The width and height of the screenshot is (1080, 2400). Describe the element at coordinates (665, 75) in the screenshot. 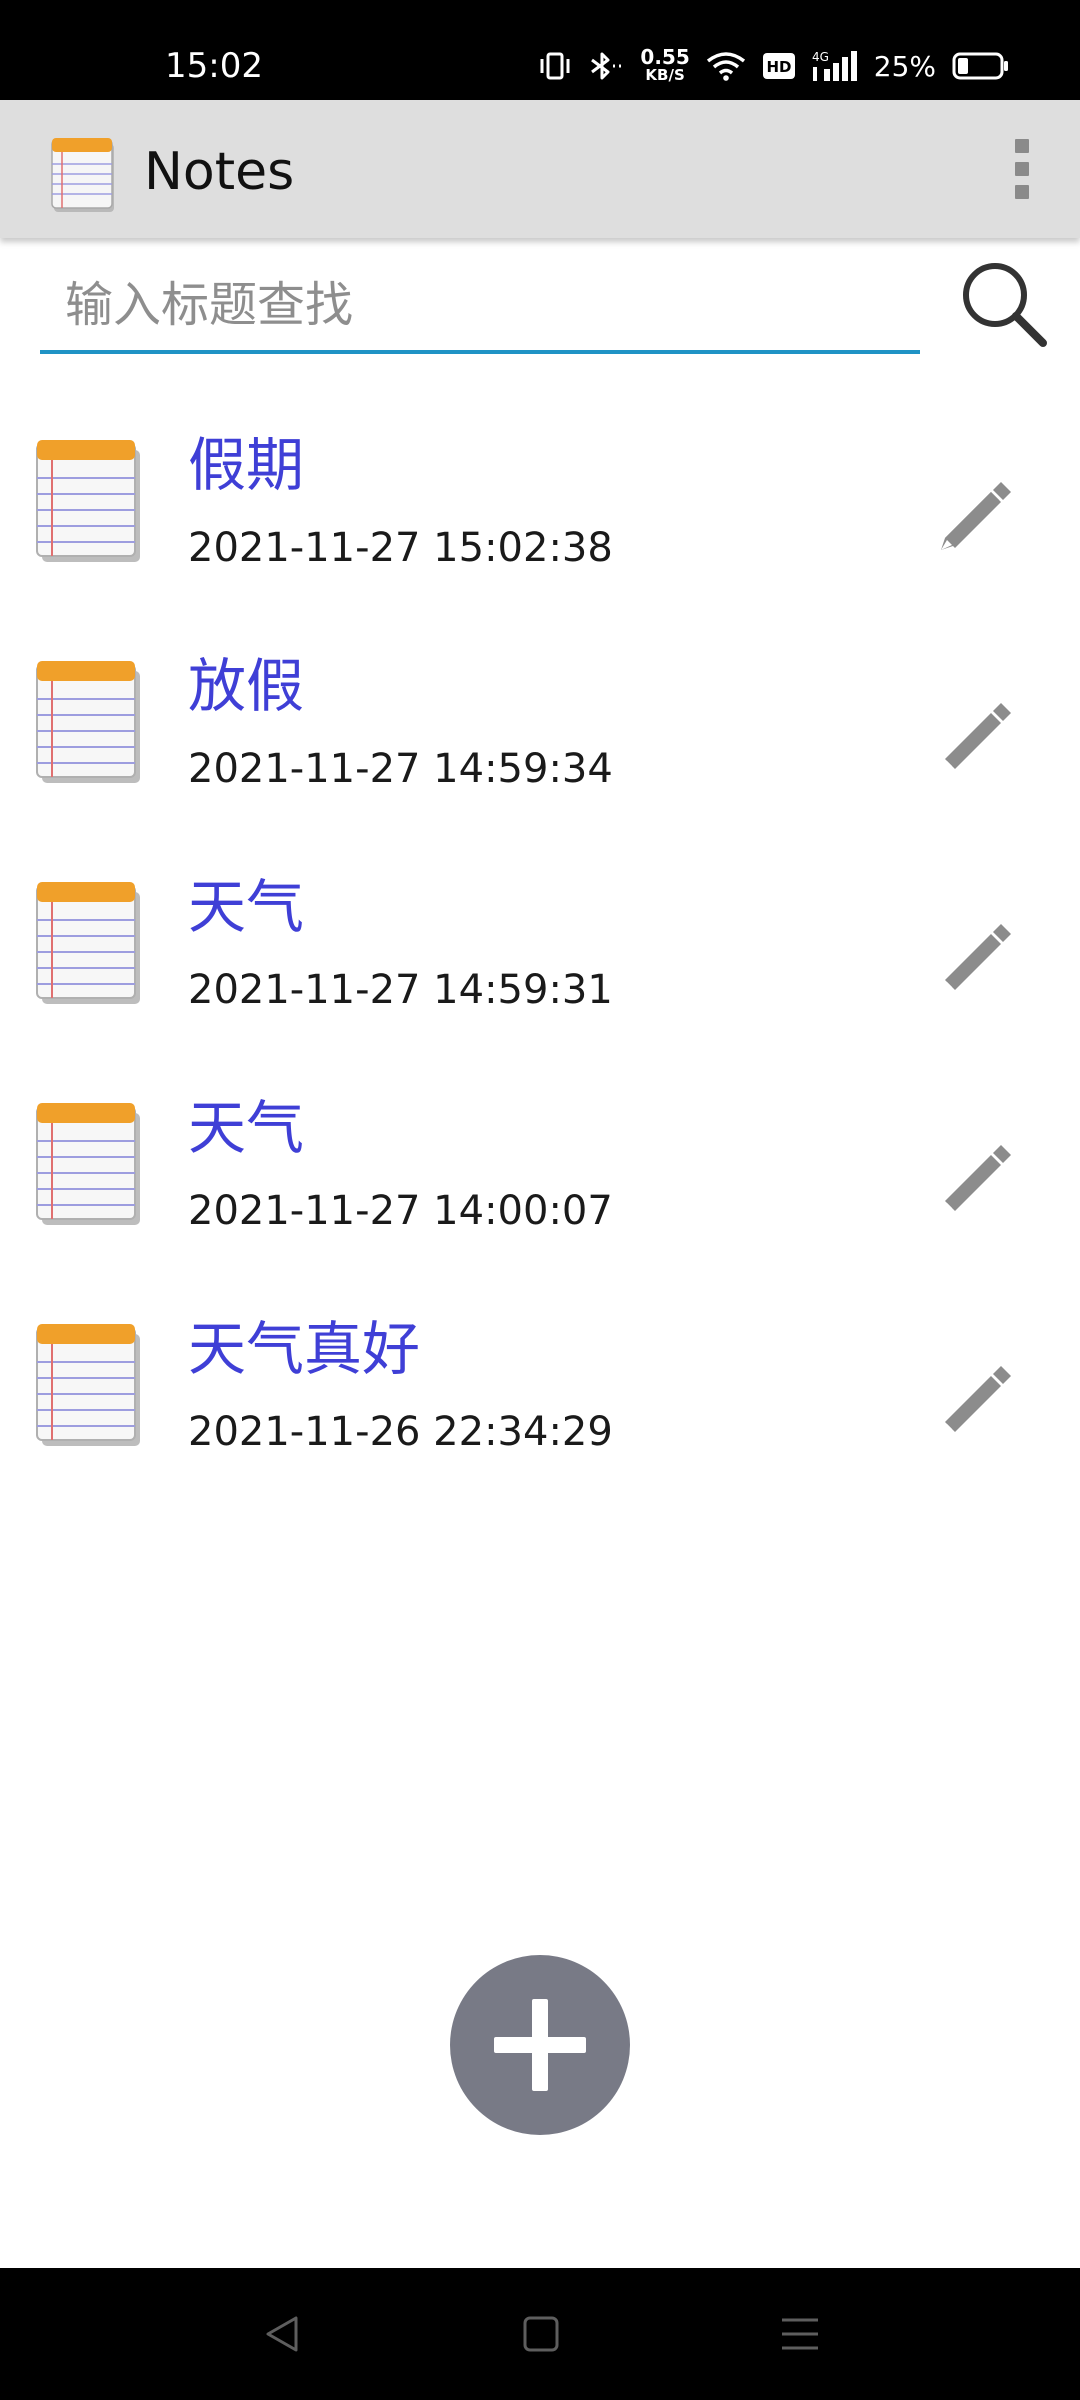

I see `net-speed-unit: KB/S` at that location.